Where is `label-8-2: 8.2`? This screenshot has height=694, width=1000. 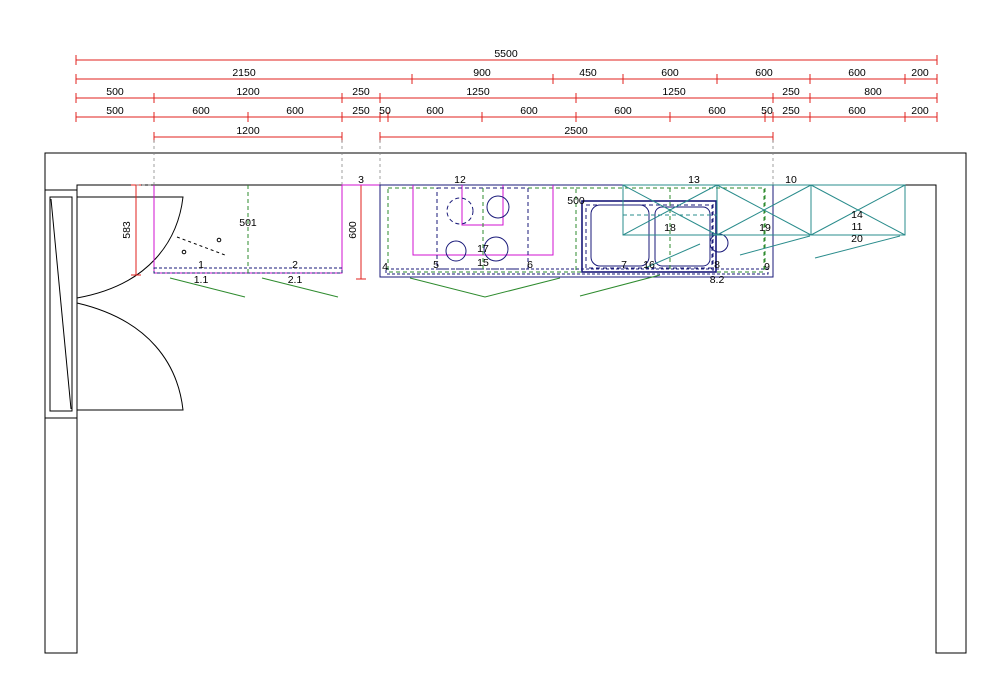 label-8-2: 8.2 is located at coordinates (717, 280).